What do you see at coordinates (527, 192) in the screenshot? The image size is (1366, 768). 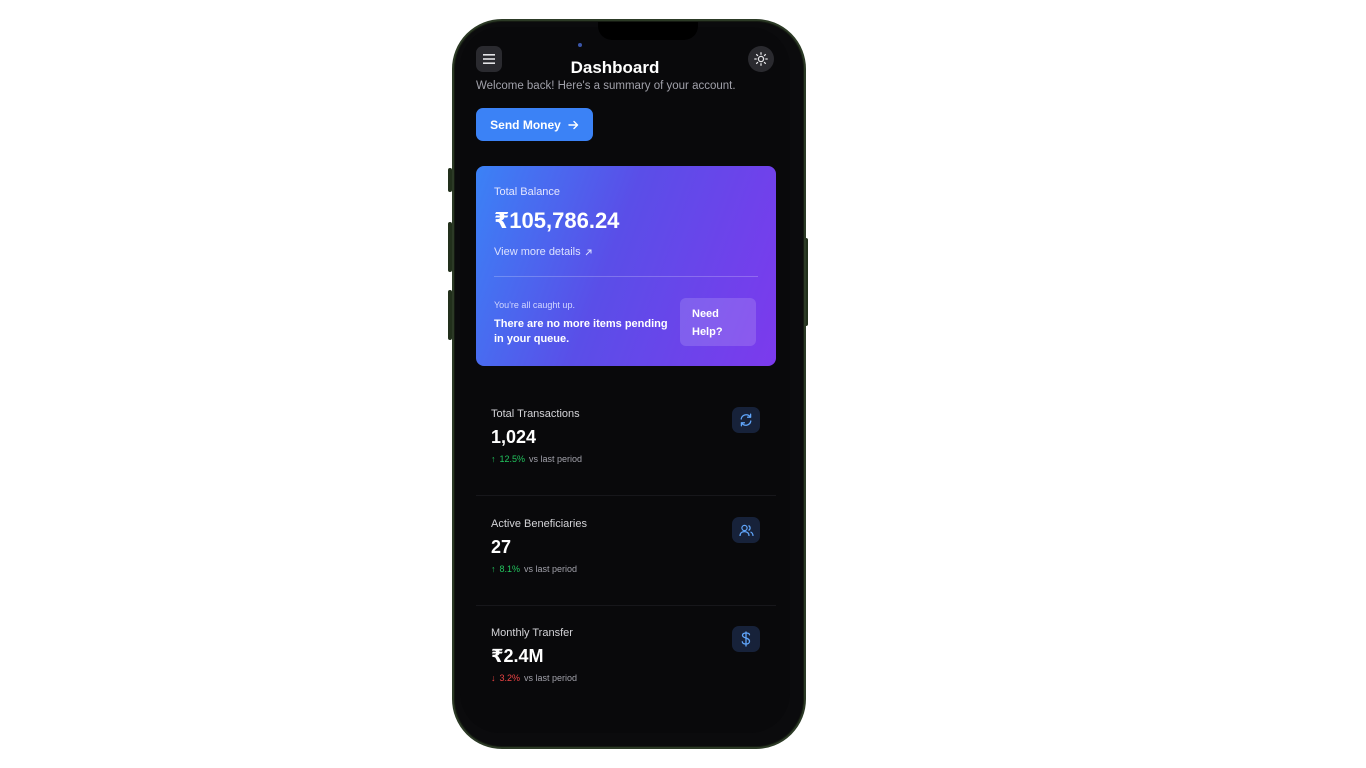 I see `balance-label: Total Balance` at bounding box center [527, 192].